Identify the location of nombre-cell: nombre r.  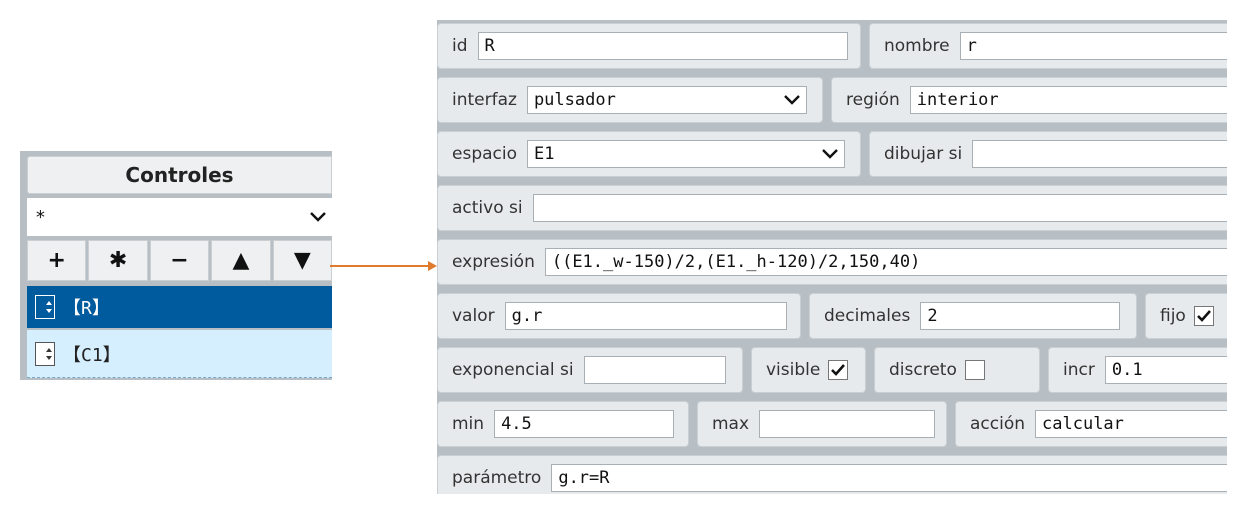
(1048, 46).